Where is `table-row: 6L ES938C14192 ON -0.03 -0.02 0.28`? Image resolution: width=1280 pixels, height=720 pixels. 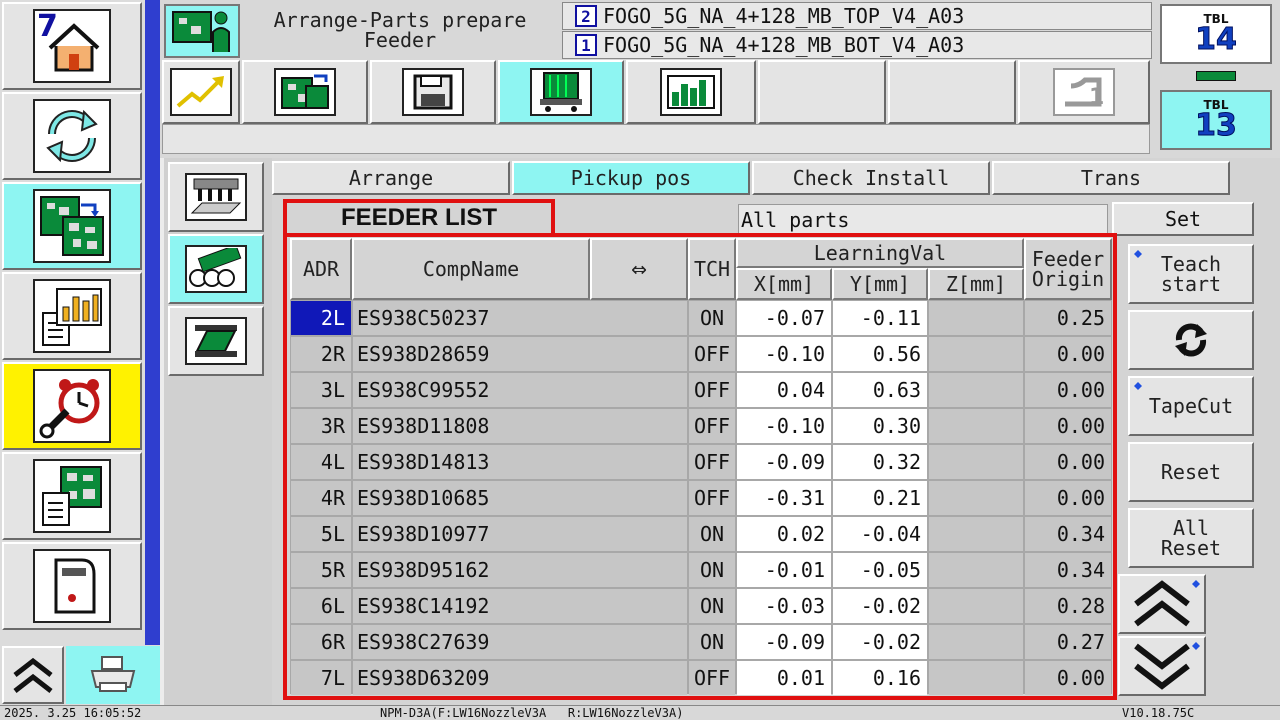
table-row: 6L ES938C14192 ON -0.03 -0.02 0.28 is located at coordinates (701, 606).